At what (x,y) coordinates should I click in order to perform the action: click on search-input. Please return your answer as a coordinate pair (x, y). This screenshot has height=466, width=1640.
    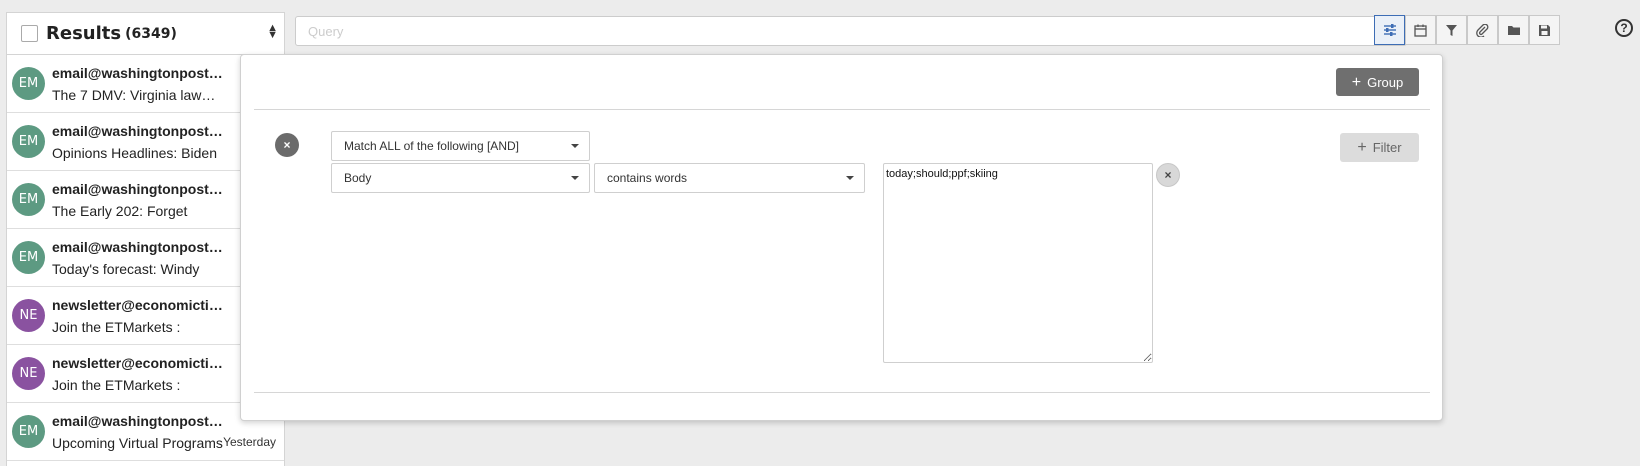
    Looking at the image, I should click on (851, 31).